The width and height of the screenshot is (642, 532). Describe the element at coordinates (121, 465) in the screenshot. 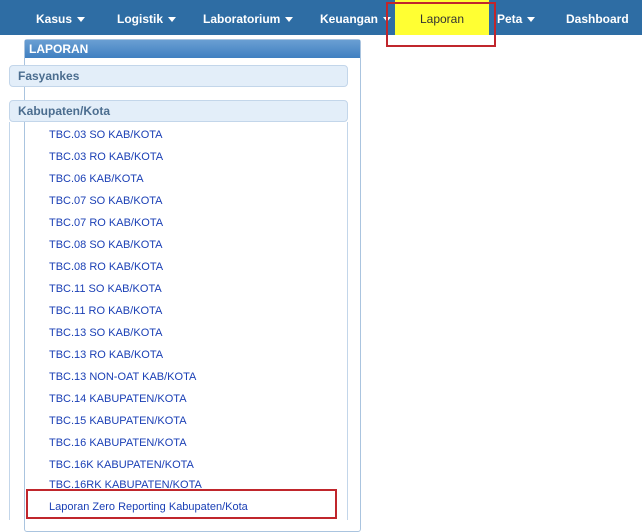

I see `report-link-tbc16k: TBC.16K KABUPATEN/KOTA` at that location.